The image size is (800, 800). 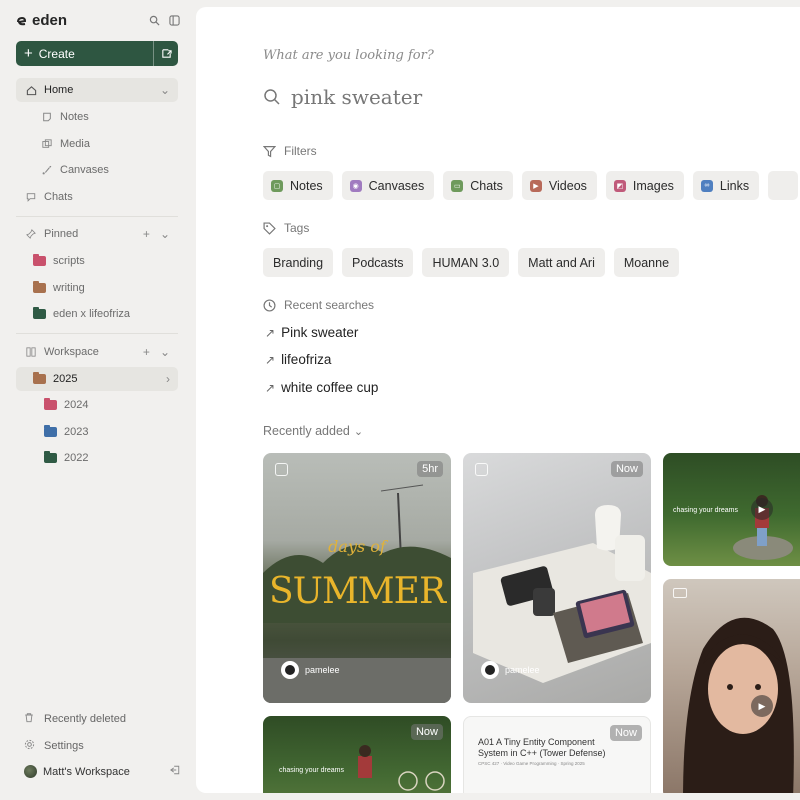 What do you see at coordinates (318, 305) in the screenshot?
I see `recent-searches-heading: Recent searches` at bounding box center [318, 305].